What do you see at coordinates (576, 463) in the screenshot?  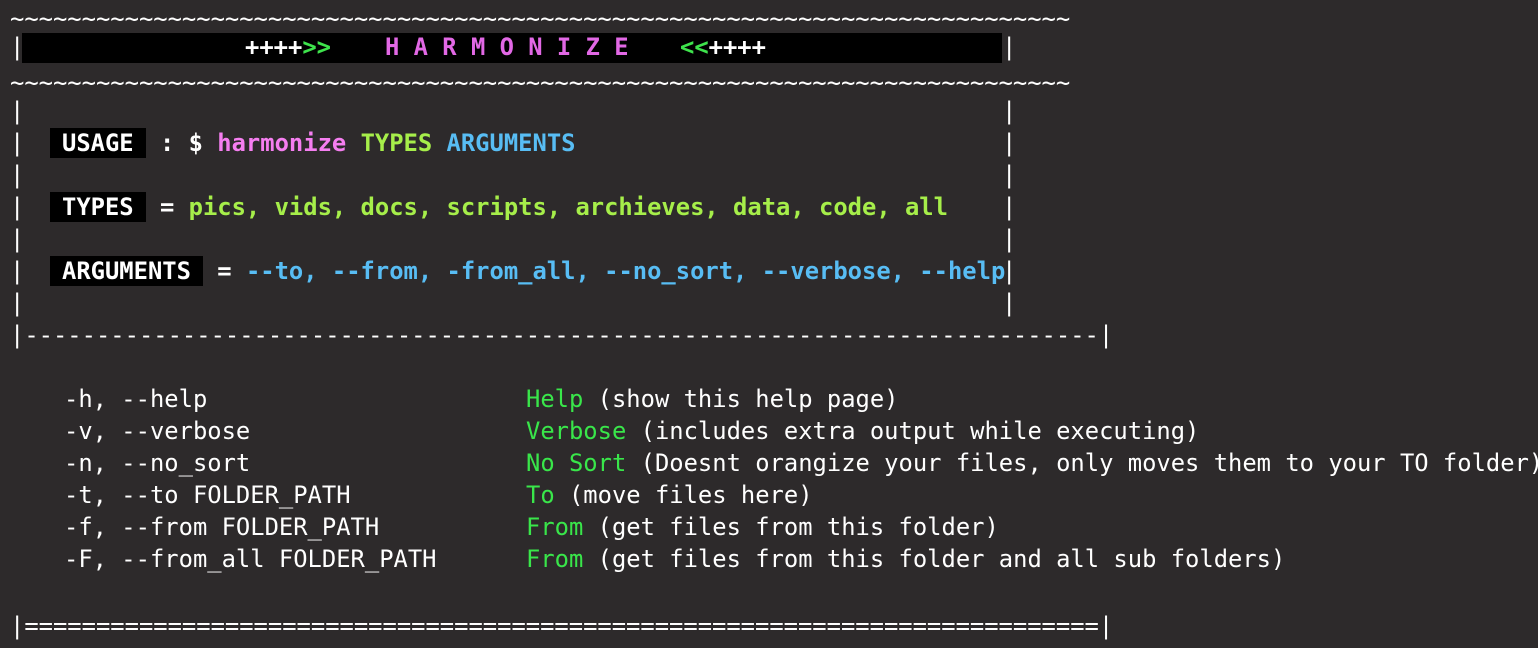 I see `option-name: No Sort` at bounding box center [576, 463].